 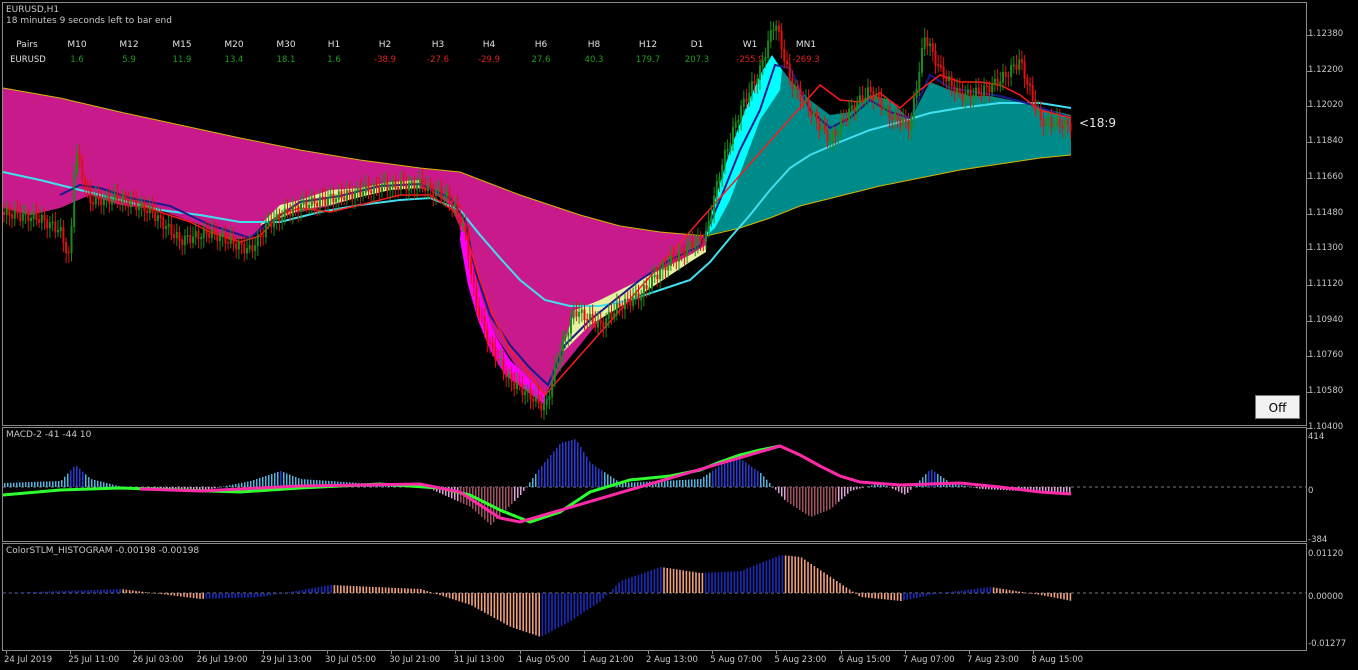 What do you see at coordinates (1326, 391) in the screenshot?
I see `price-level: 1.10580` at bounding box center [1326, 391].